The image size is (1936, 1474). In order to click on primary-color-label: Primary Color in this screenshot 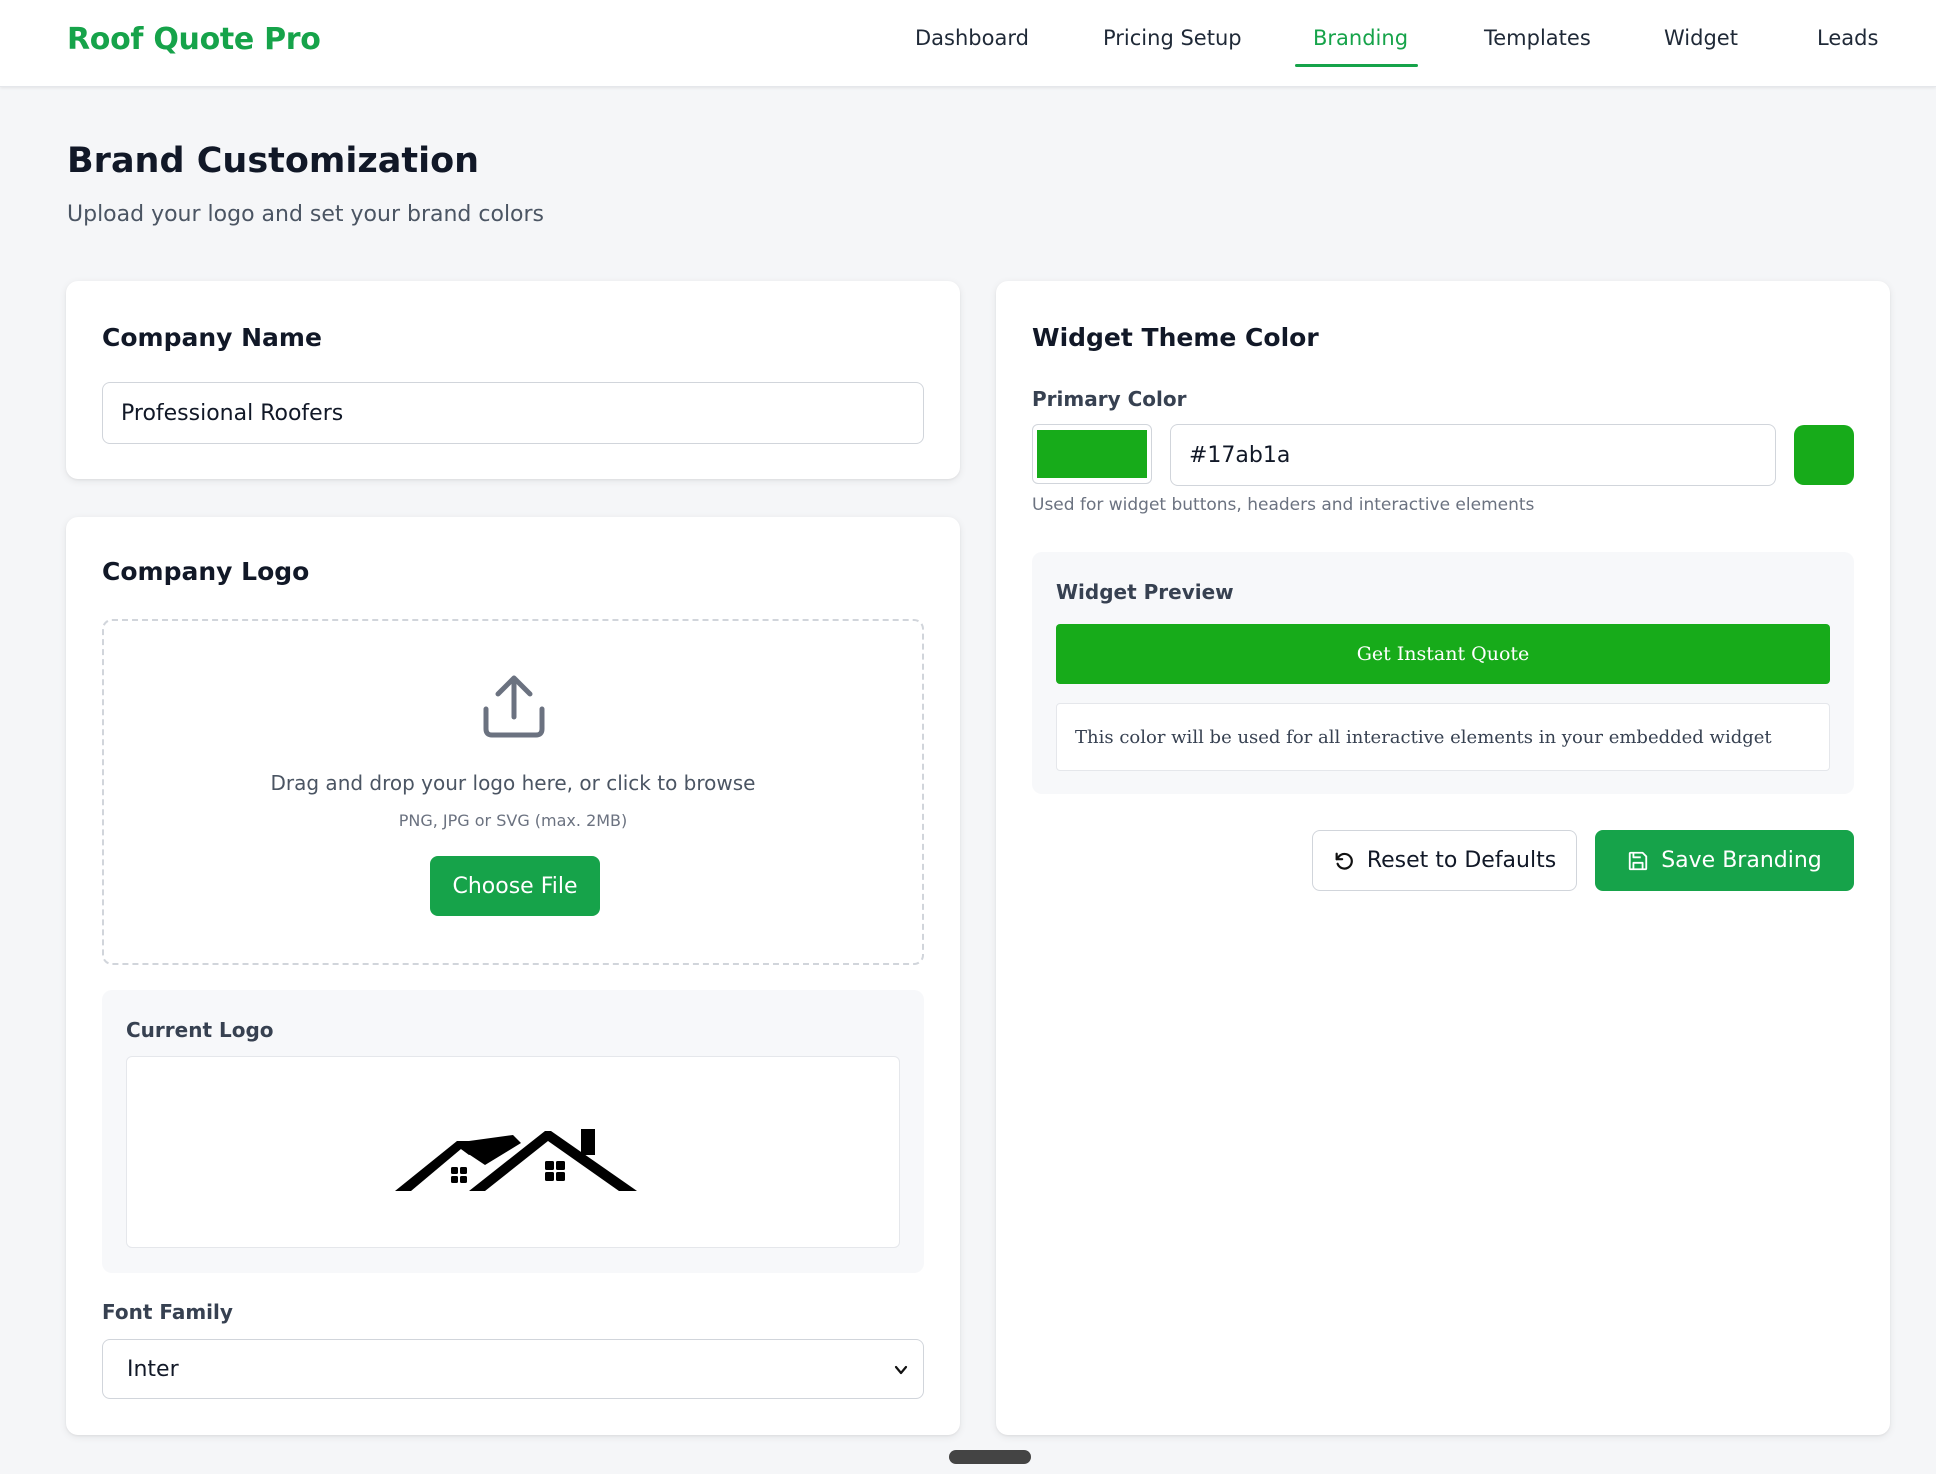, I will do `click(1109, 399)`.